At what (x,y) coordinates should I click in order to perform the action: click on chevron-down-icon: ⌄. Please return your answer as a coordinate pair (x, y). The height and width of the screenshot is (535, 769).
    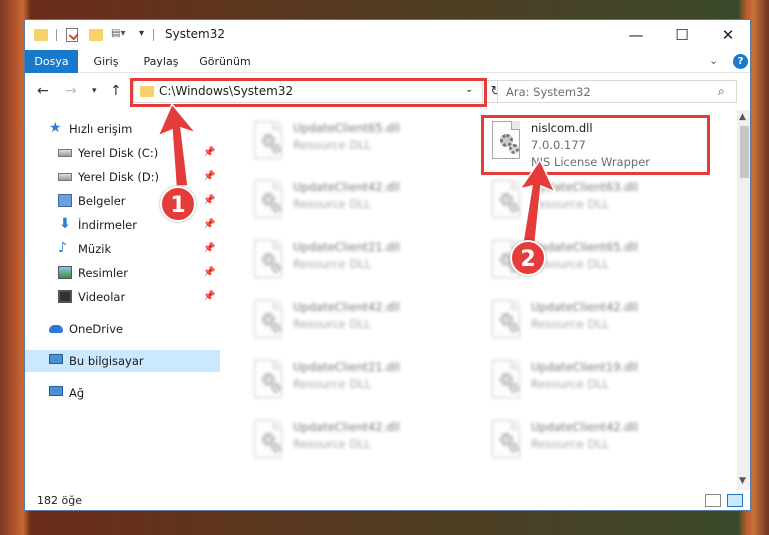
    Looking at the image, I should click on (469, 89).